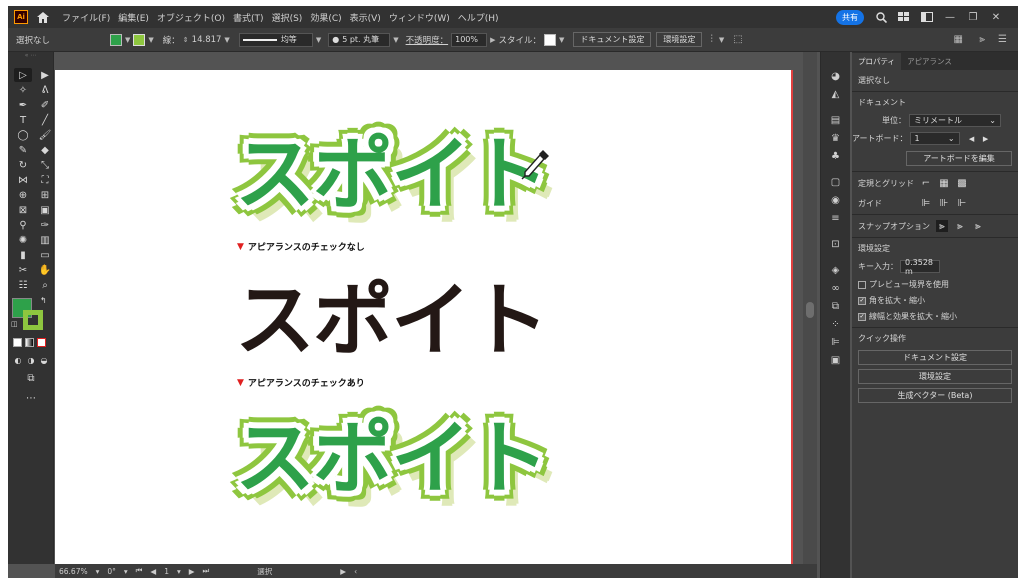 The width and height of the screenshot is (1024, 583). I want to click on styled-text-top: スポイト, so click(392, 168).